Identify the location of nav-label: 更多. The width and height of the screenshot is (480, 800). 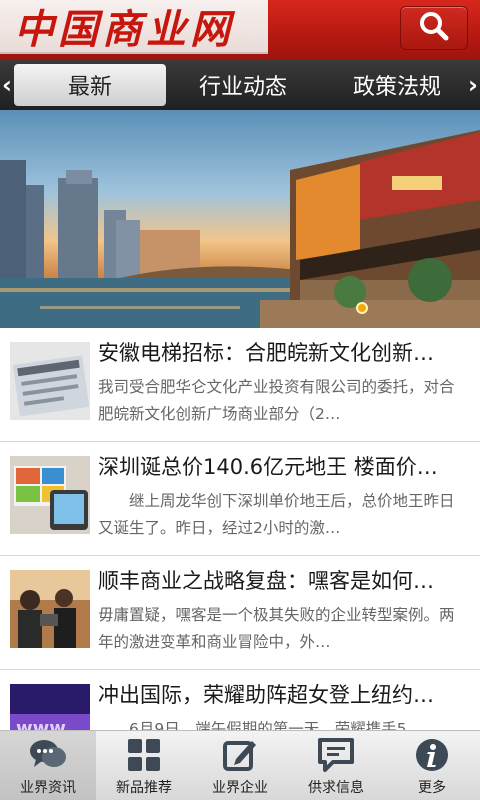
(432, 788).